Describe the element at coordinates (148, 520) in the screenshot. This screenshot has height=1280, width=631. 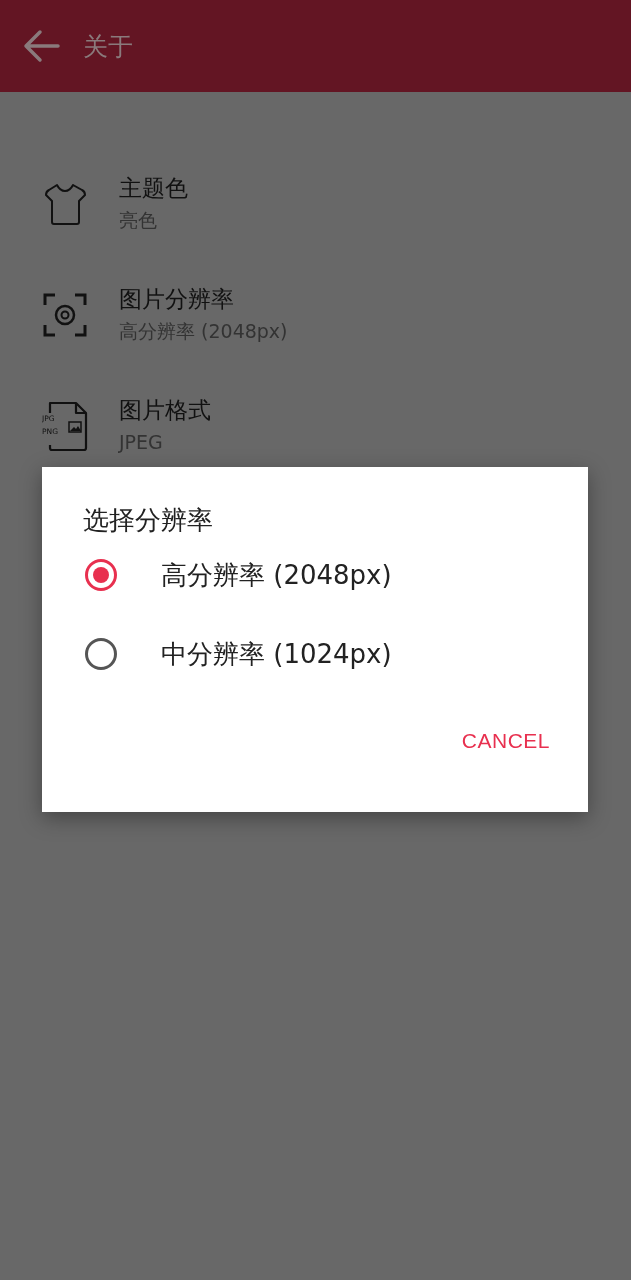
I see `dialog-title: 选择分辨率` at that location.